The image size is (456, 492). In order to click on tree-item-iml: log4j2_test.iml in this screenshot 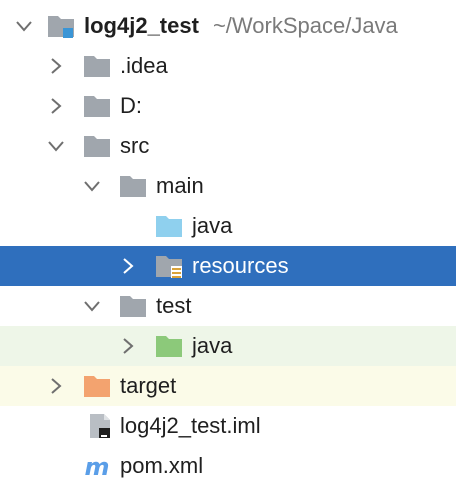, I will do `click(228, 426)`.